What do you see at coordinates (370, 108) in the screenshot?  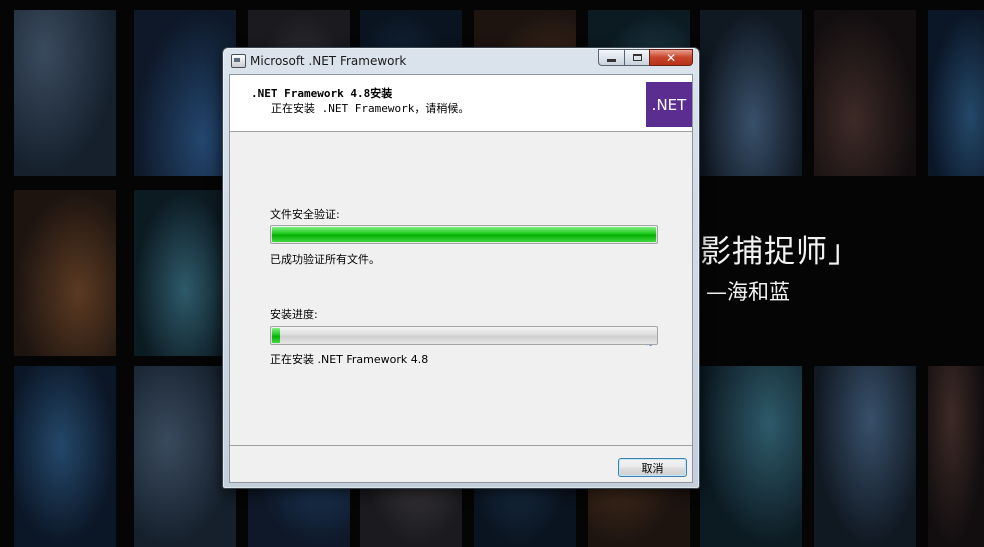 I see `header-subtitle: 正在安装 .NET Framework，请稍候。` at bounding box center [370, 108].